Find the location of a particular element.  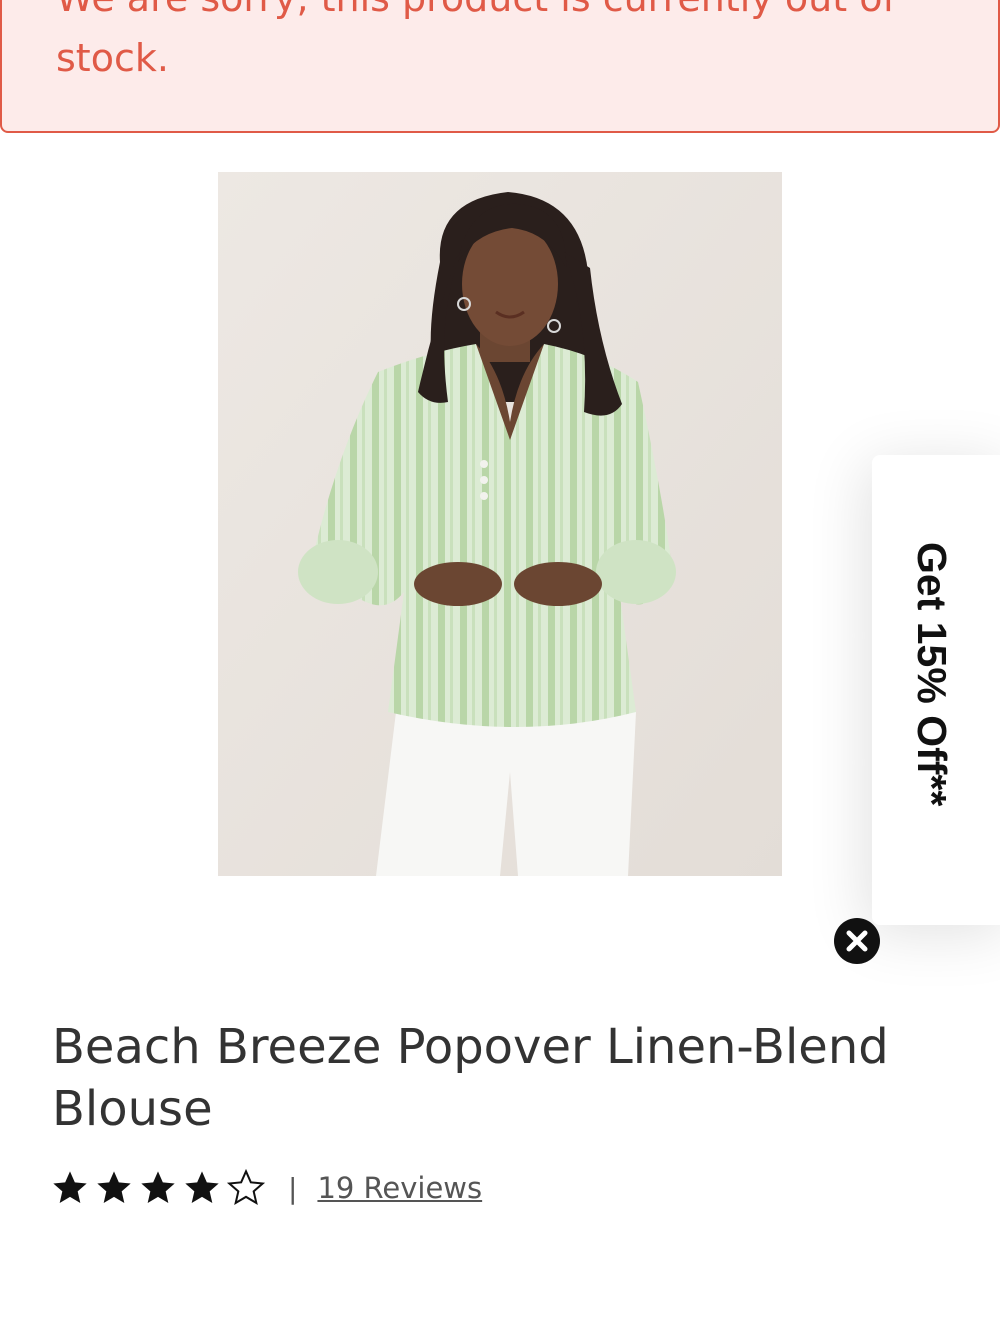

product-rating: | 19 Reviews is located at coordinates (266, 1188).